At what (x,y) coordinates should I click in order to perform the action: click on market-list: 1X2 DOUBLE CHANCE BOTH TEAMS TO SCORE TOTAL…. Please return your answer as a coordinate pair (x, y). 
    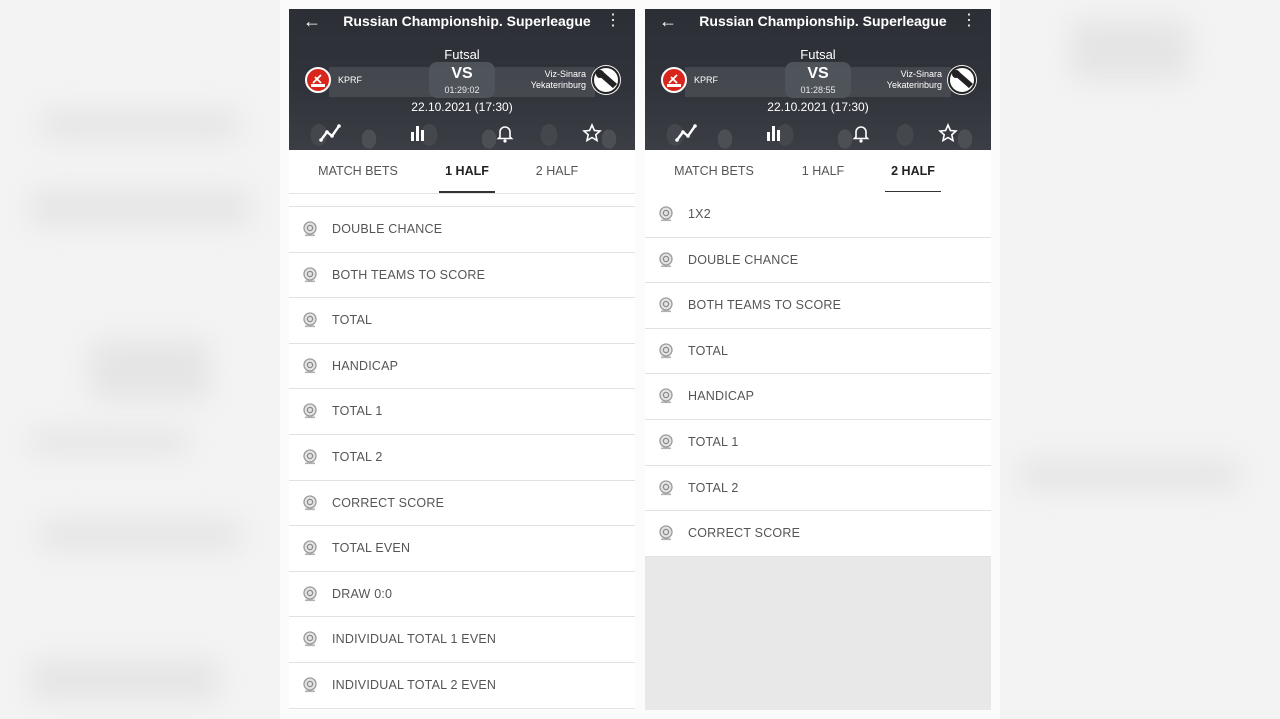
    Looking at the image, I should click on (818, 374).